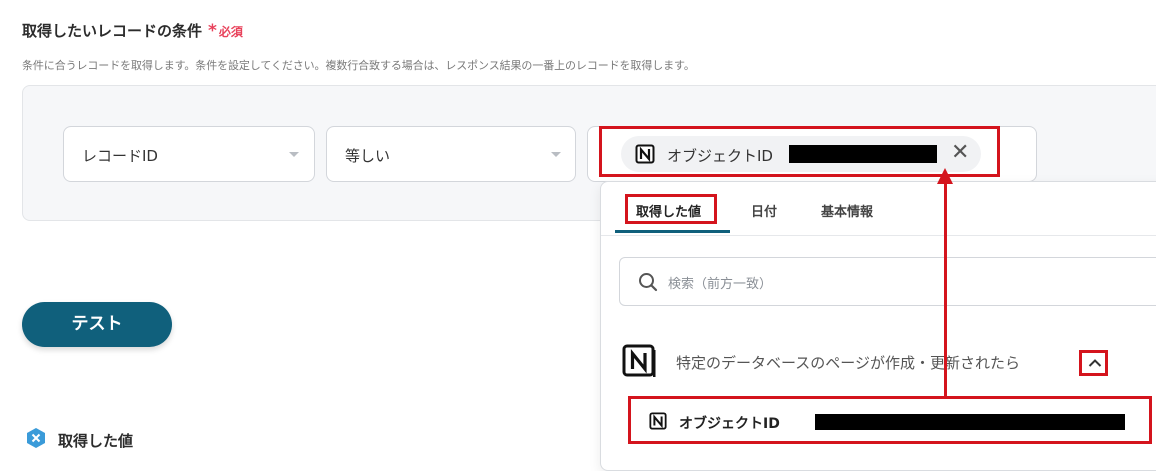 The image size is (1156, 471). I want to click on trigger-section-title: 特定のデータベースのページが作成・更新されたら, so click(848, 362).